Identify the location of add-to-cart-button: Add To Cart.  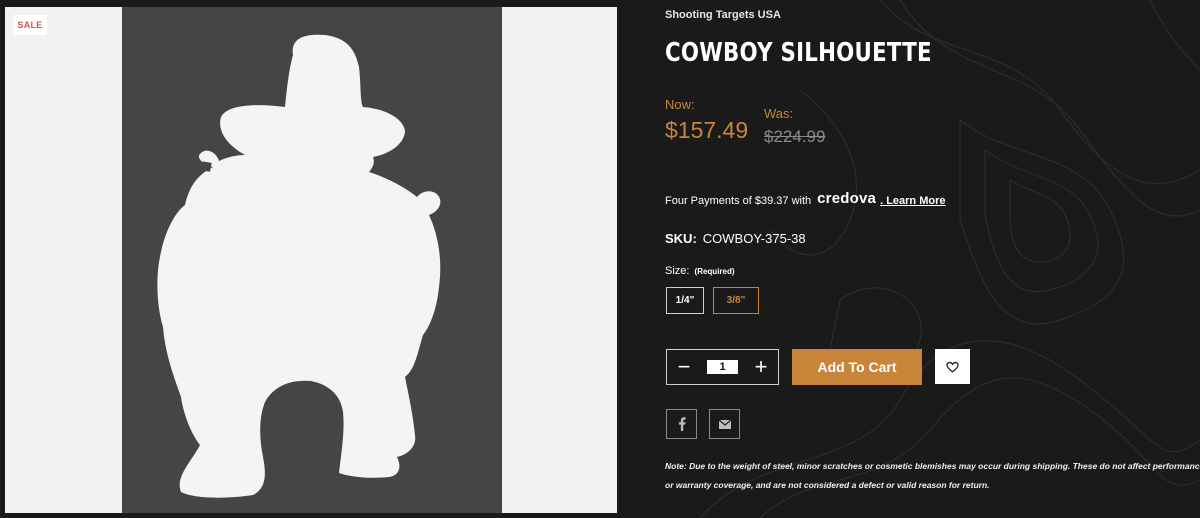
(857, 367).